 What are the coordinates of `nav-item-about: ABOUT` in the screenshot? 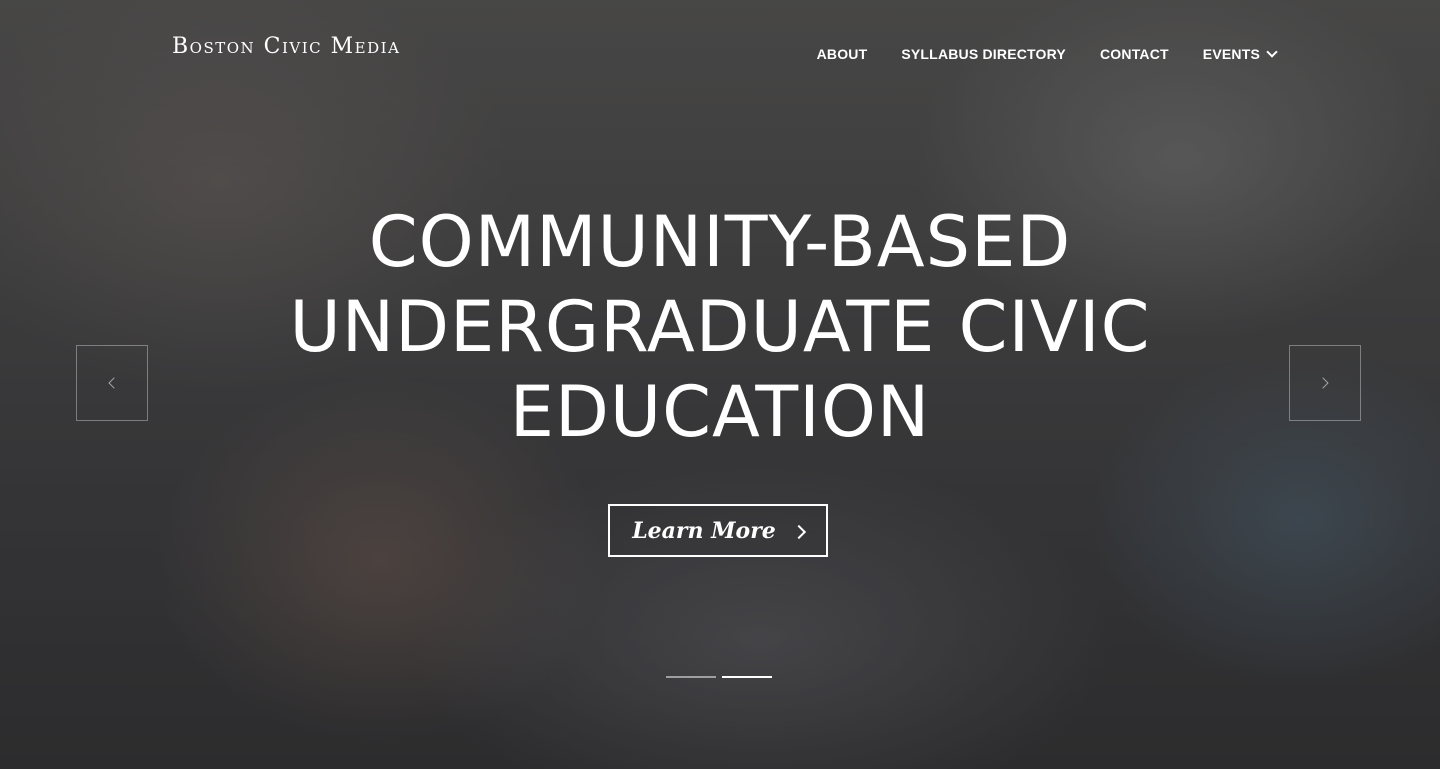 It's located at (842, 54).